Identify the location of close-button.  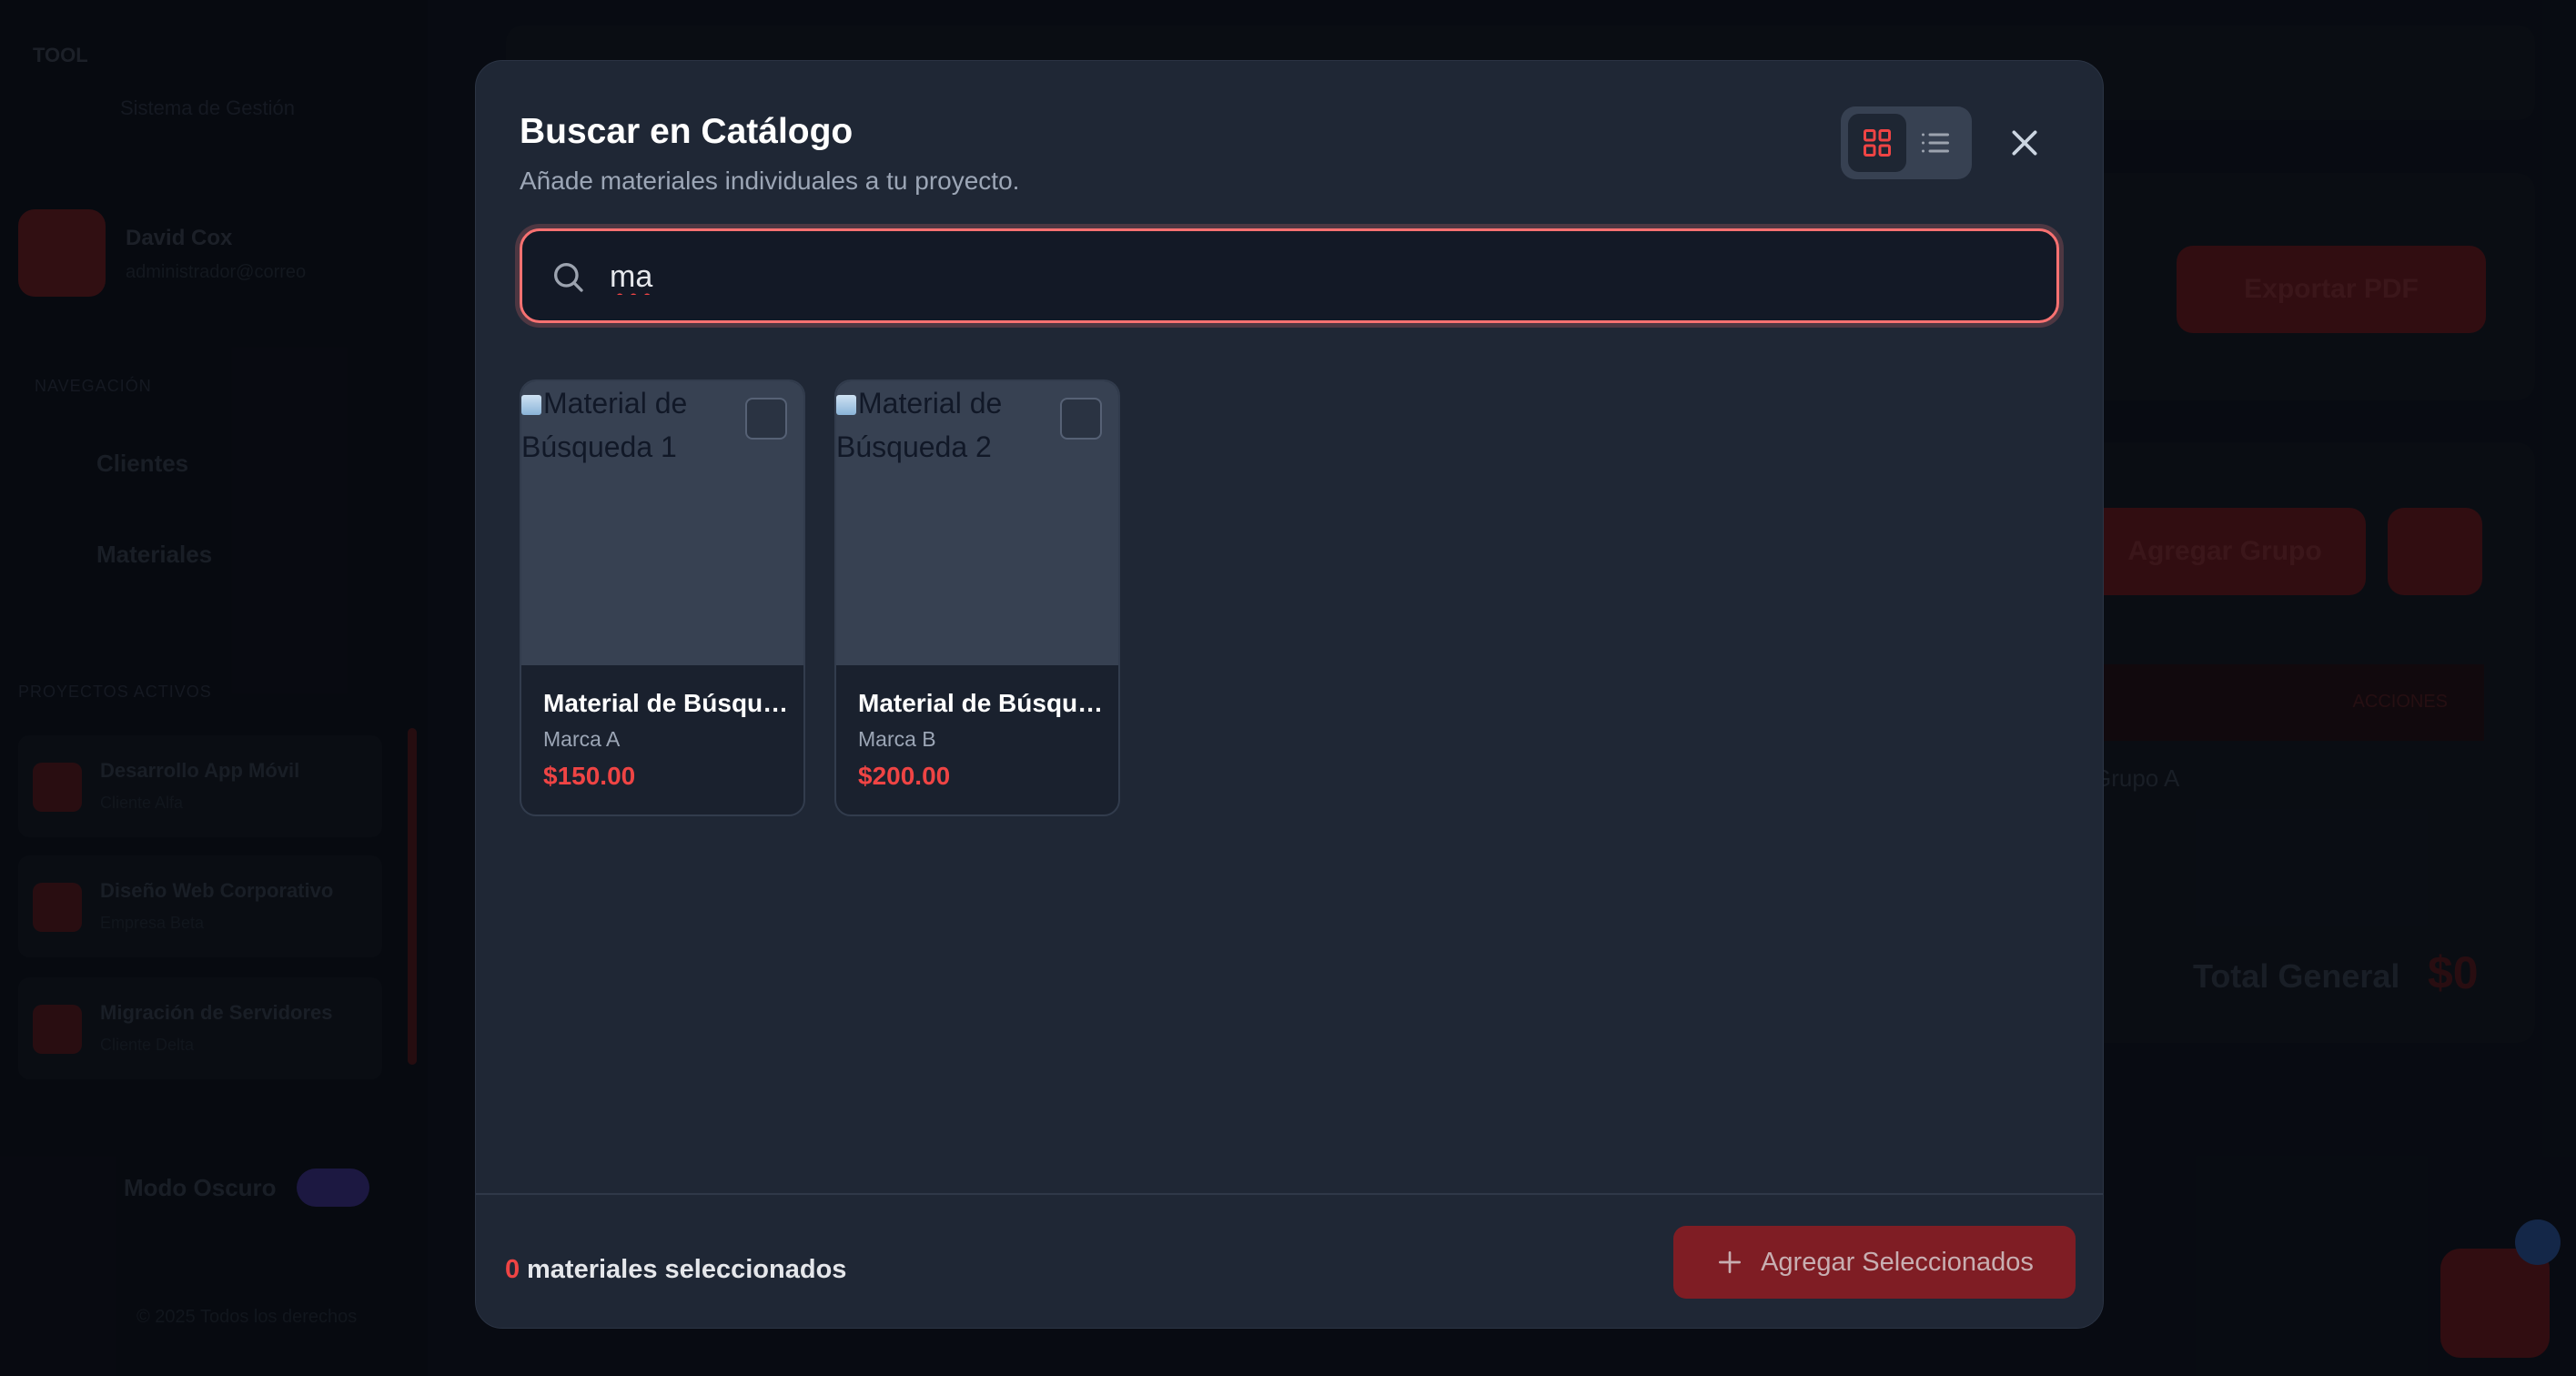
(2024, 143).